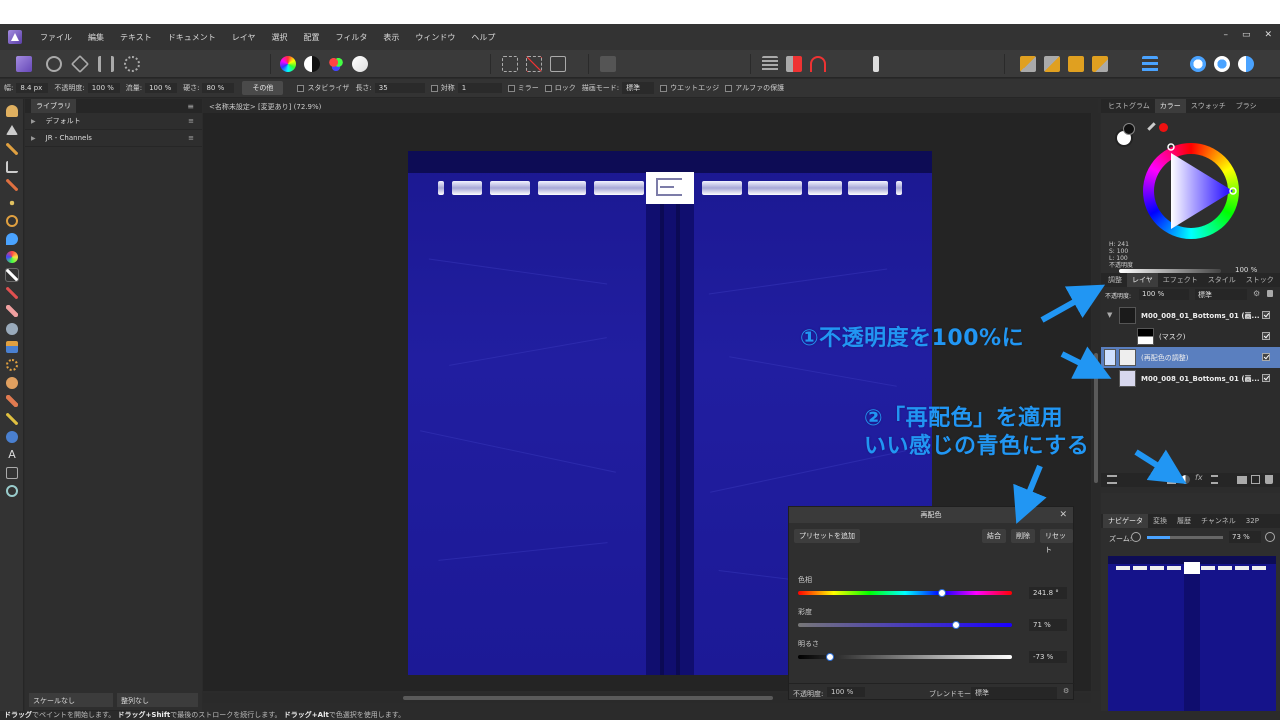  Describe the element at coordinates (1048, 657) in the screenshot. I see `lightness-value-field: -73 %` at that location.